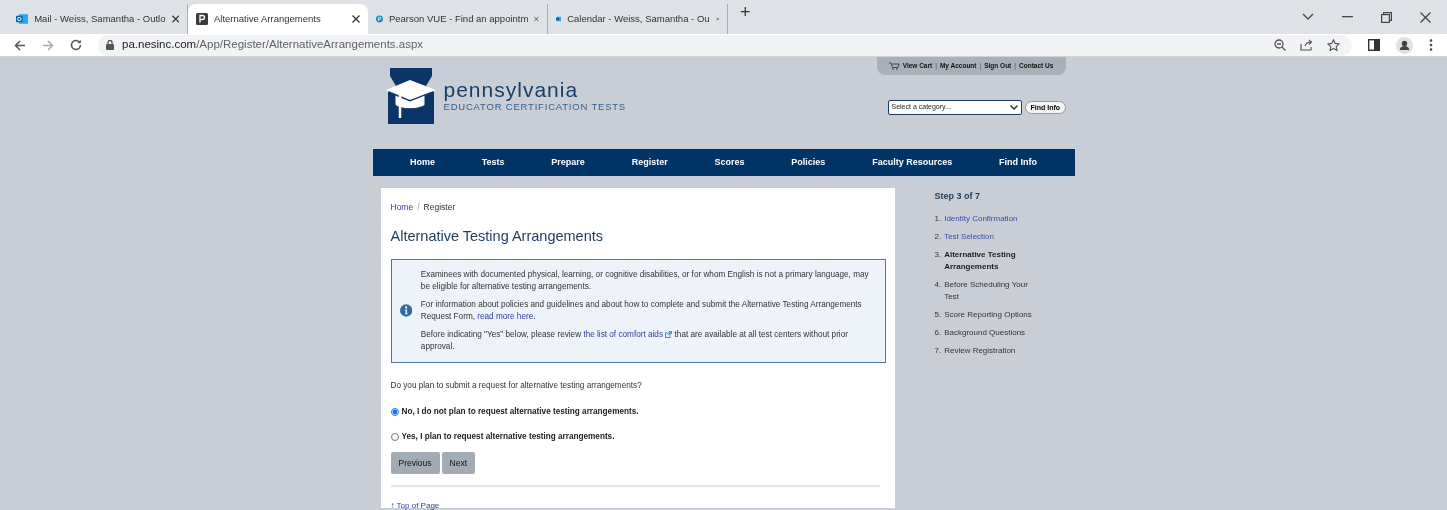 The height and width of the screenshot is (510, 1447). I want to click on step-label: Alternative Testing Arrangements, so click(980, 260).